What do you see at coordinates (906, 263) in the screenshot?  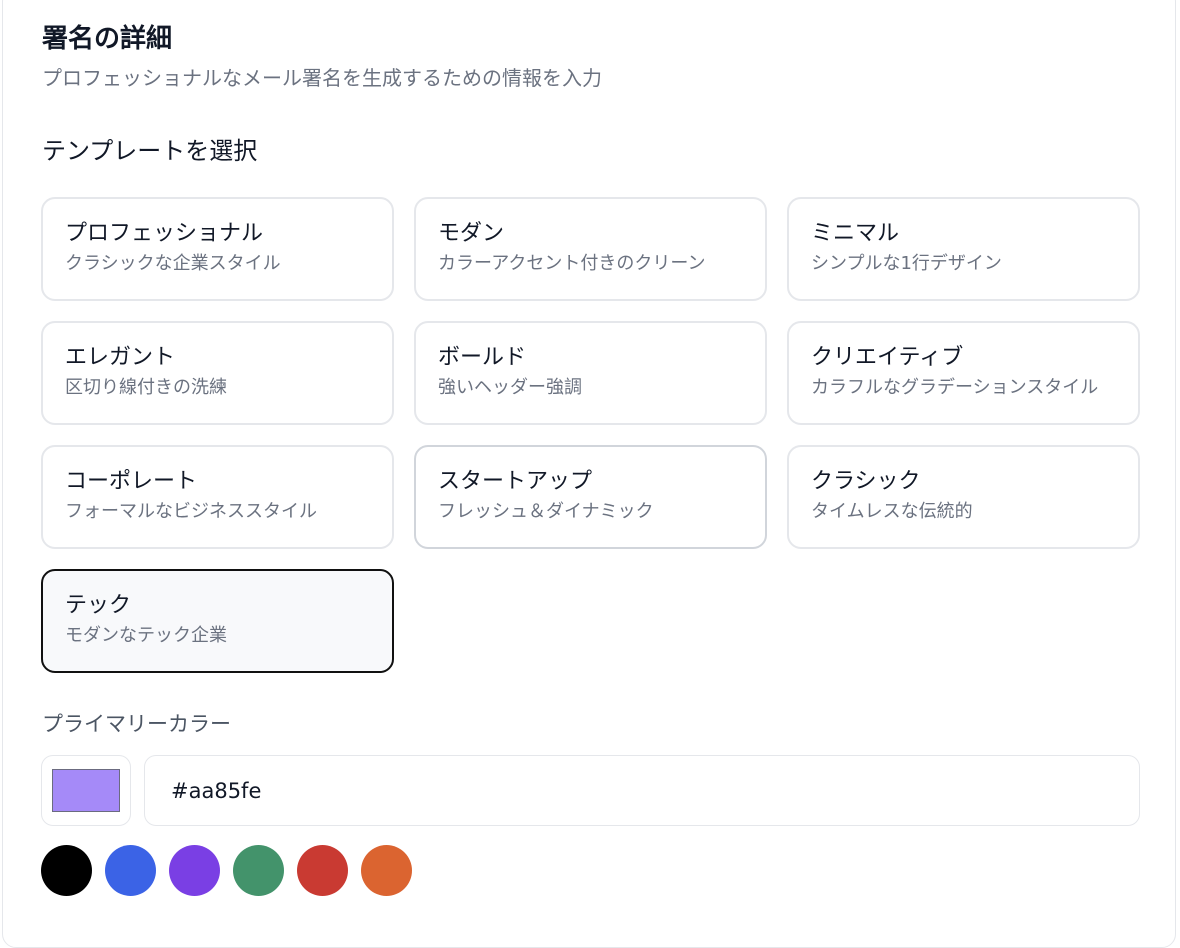 I see `template-description: シンプルな1行デザイン` at bounding box center [906, 263].